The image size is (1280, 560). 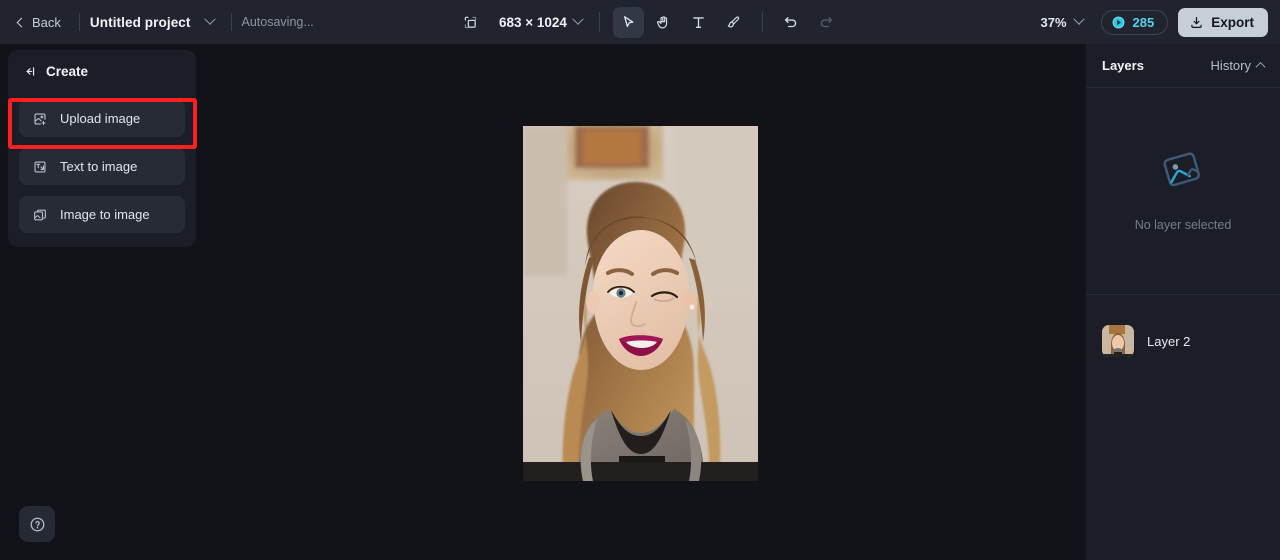 I want to click on text-t-icon, so click(x=698, y=22).